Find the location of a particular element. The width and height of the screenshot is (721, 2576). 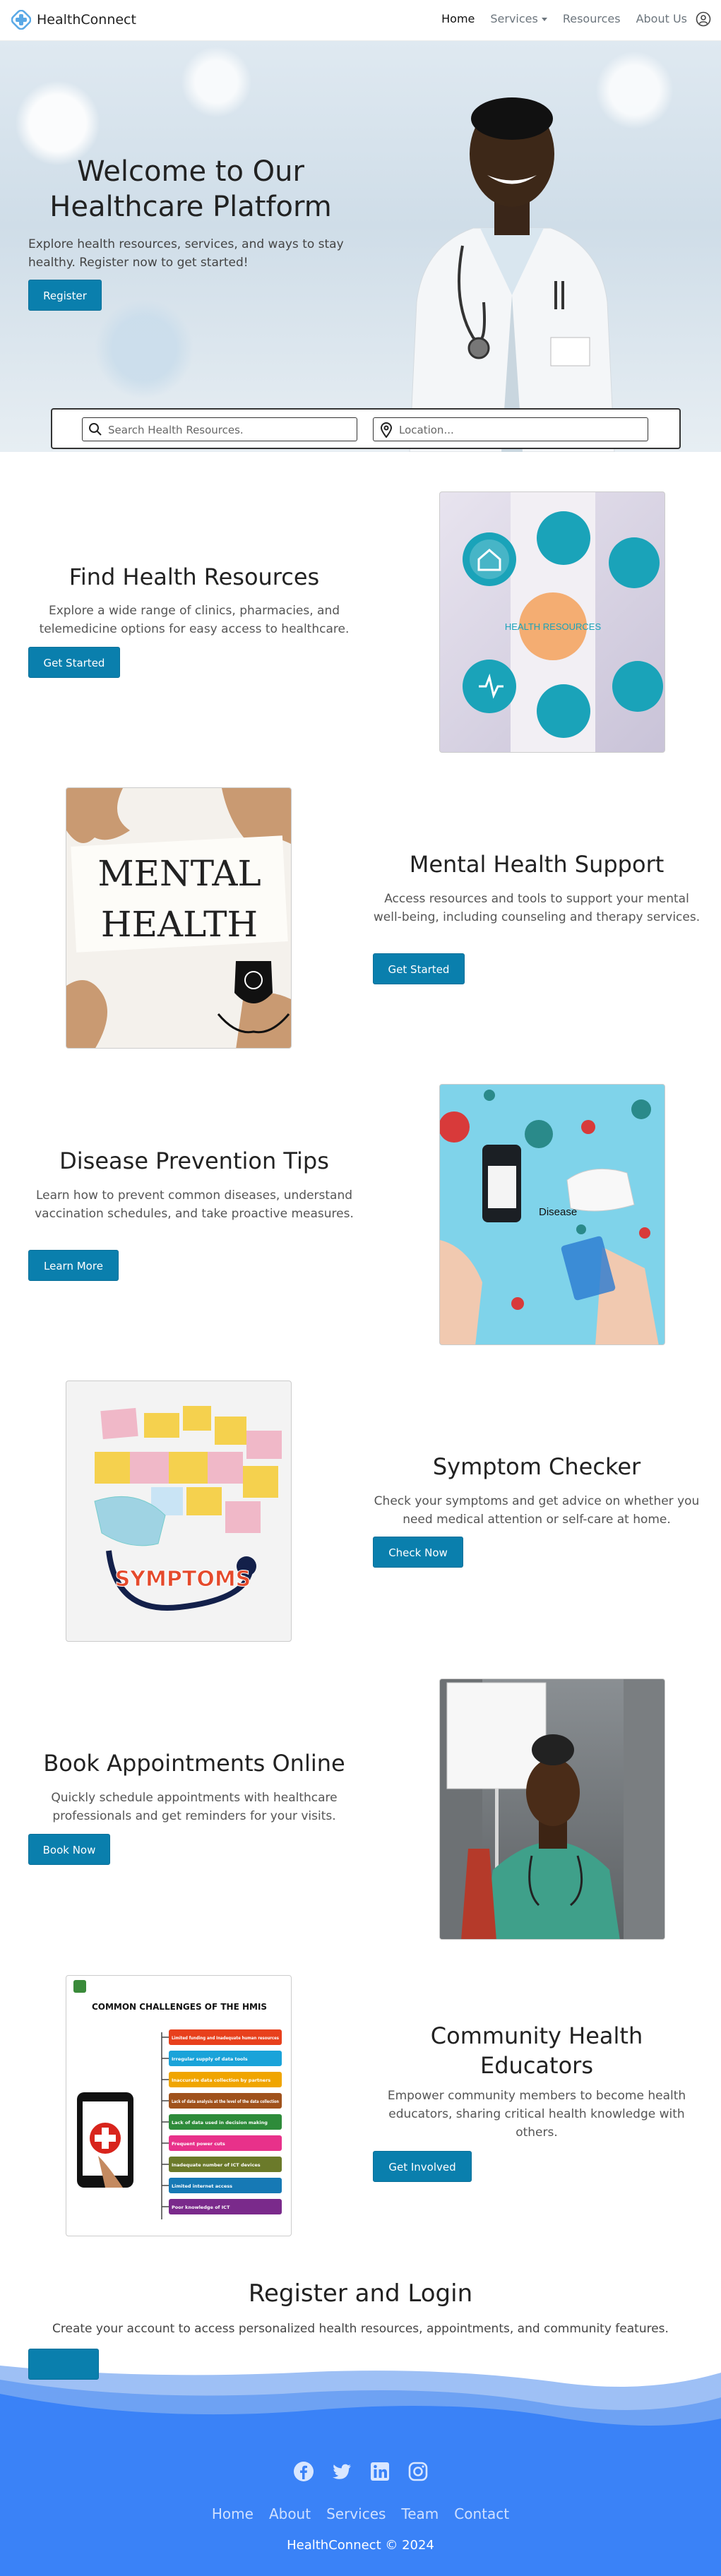

disease-prevention-image: Disease is located at coordinates (552, 1214).